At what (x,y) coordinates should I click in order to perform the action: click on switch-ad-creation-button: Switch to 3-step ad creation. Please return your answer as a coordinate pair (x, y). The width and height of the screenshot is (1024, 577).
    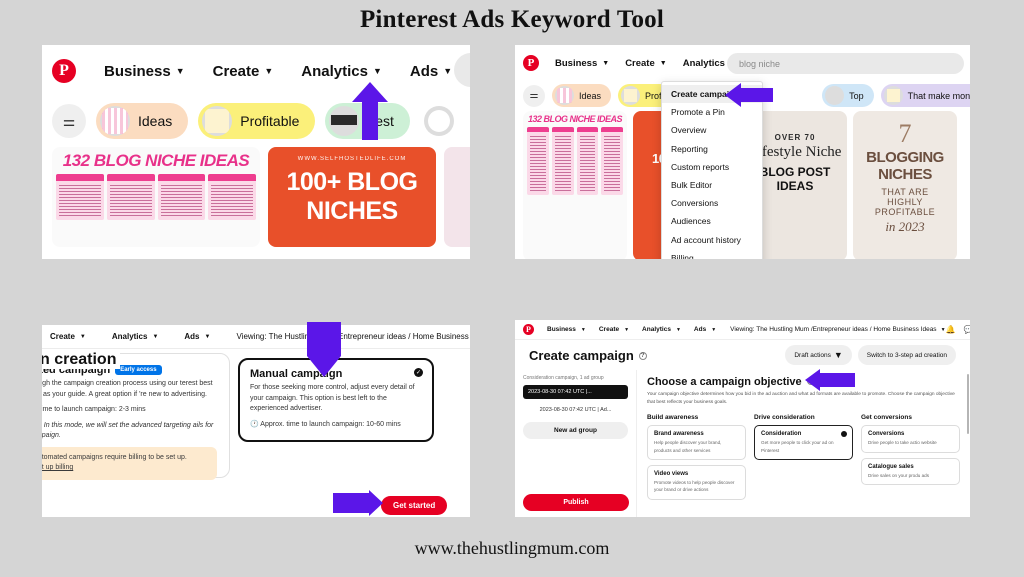
    Looking at the image, I should click on (906, 355).